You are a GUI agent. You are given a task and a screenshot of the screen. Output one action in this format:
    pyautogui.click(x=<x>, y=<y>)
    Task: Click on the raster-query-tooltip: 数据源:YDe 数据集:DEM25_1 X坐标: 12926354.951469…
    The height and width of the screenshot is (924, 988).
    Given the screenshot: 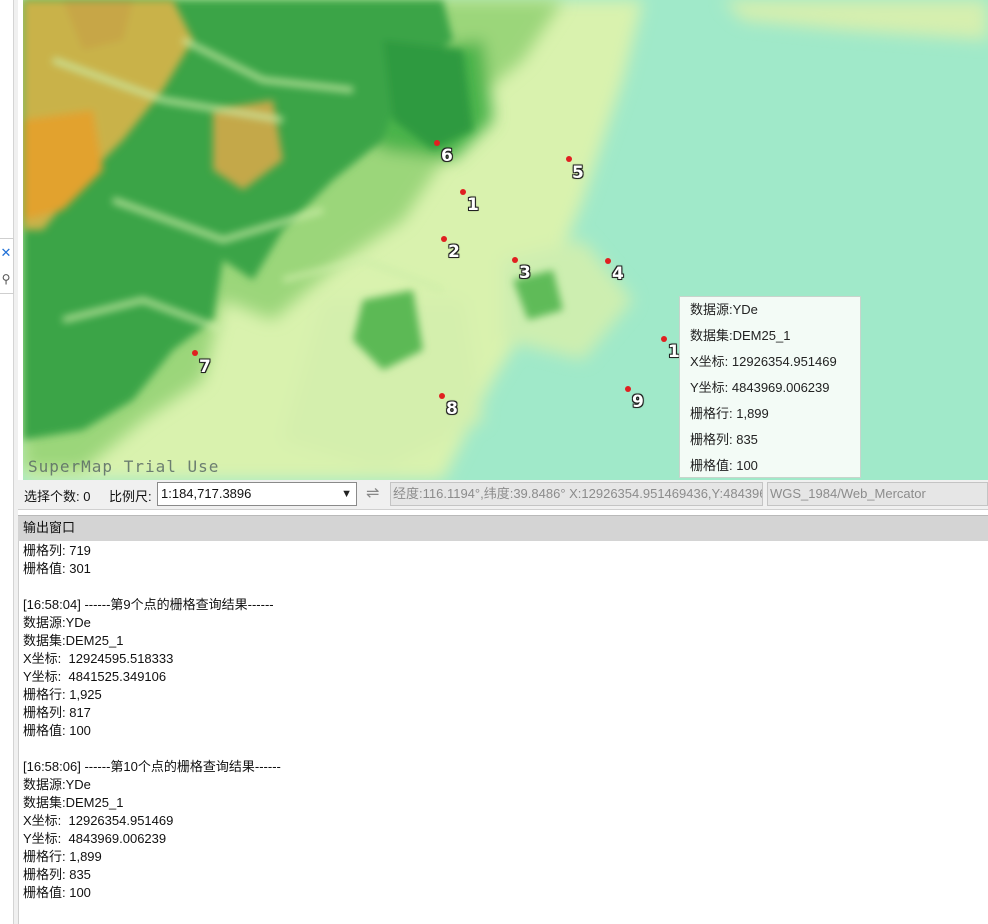 What is the action you would take?
    pyautogui.click(x=770, y=387)
    